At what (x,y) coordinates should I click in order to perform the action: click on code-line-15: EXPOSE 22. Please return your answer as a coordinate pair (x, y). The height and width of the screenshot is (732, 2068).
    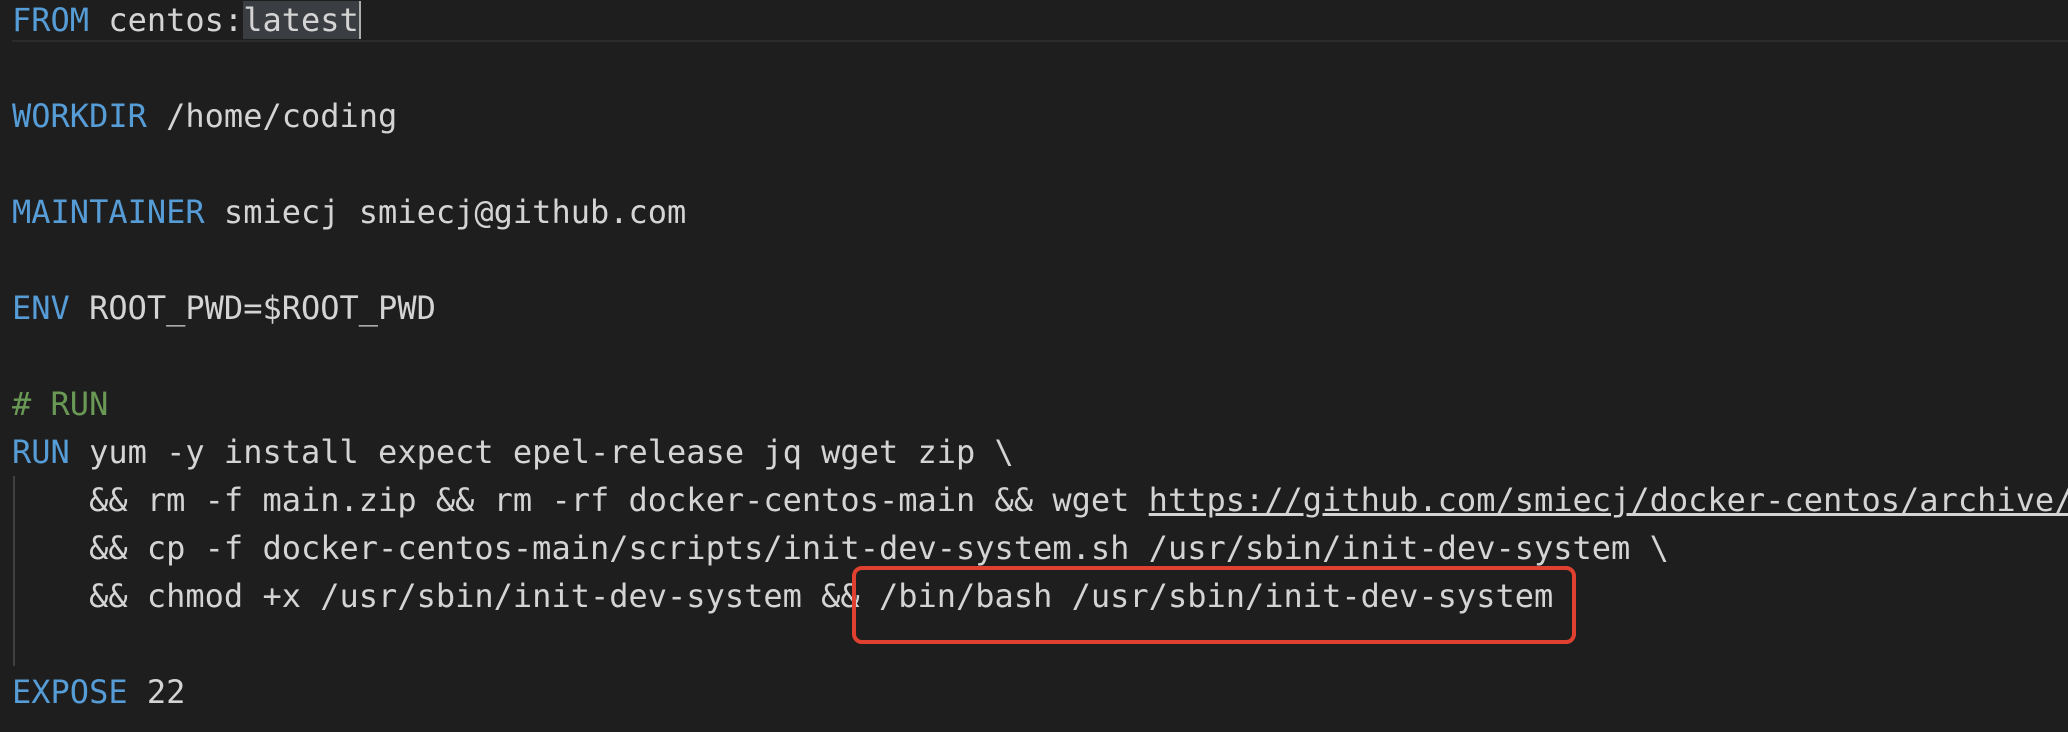
    Looking at the image, I should click on (98, 696).